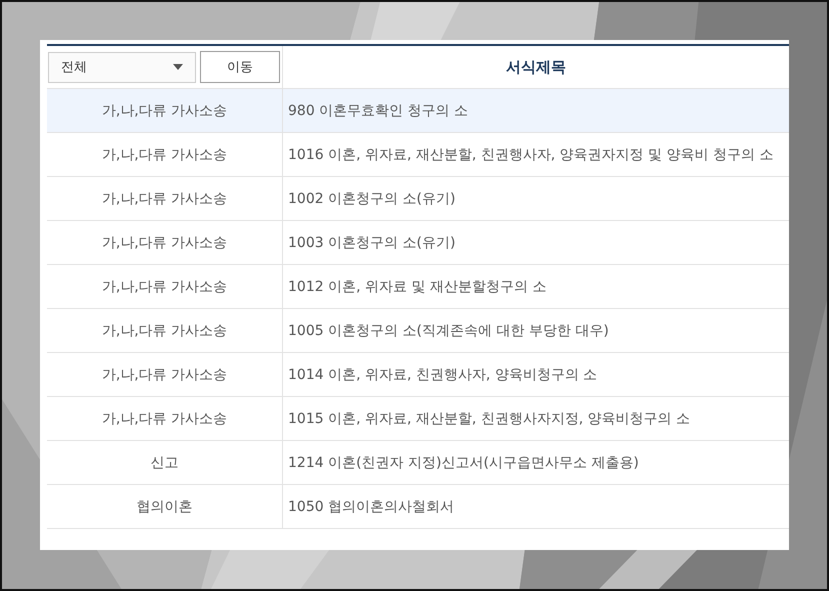  What do you see at coordinates (371, 507) in the screenshot?
I see `title-cell-text: 1050 협의이혼의사철회서` at bounding box center [371, 507].